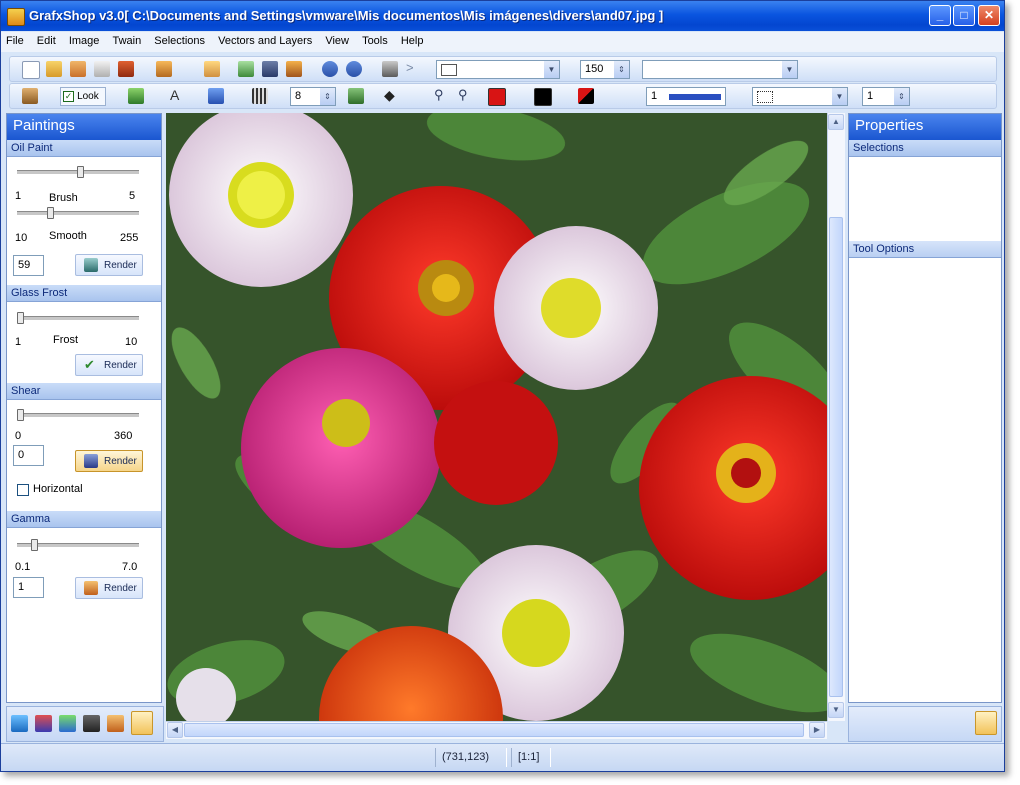  I want to click on frost-slider-thumb, so click(20, 318).